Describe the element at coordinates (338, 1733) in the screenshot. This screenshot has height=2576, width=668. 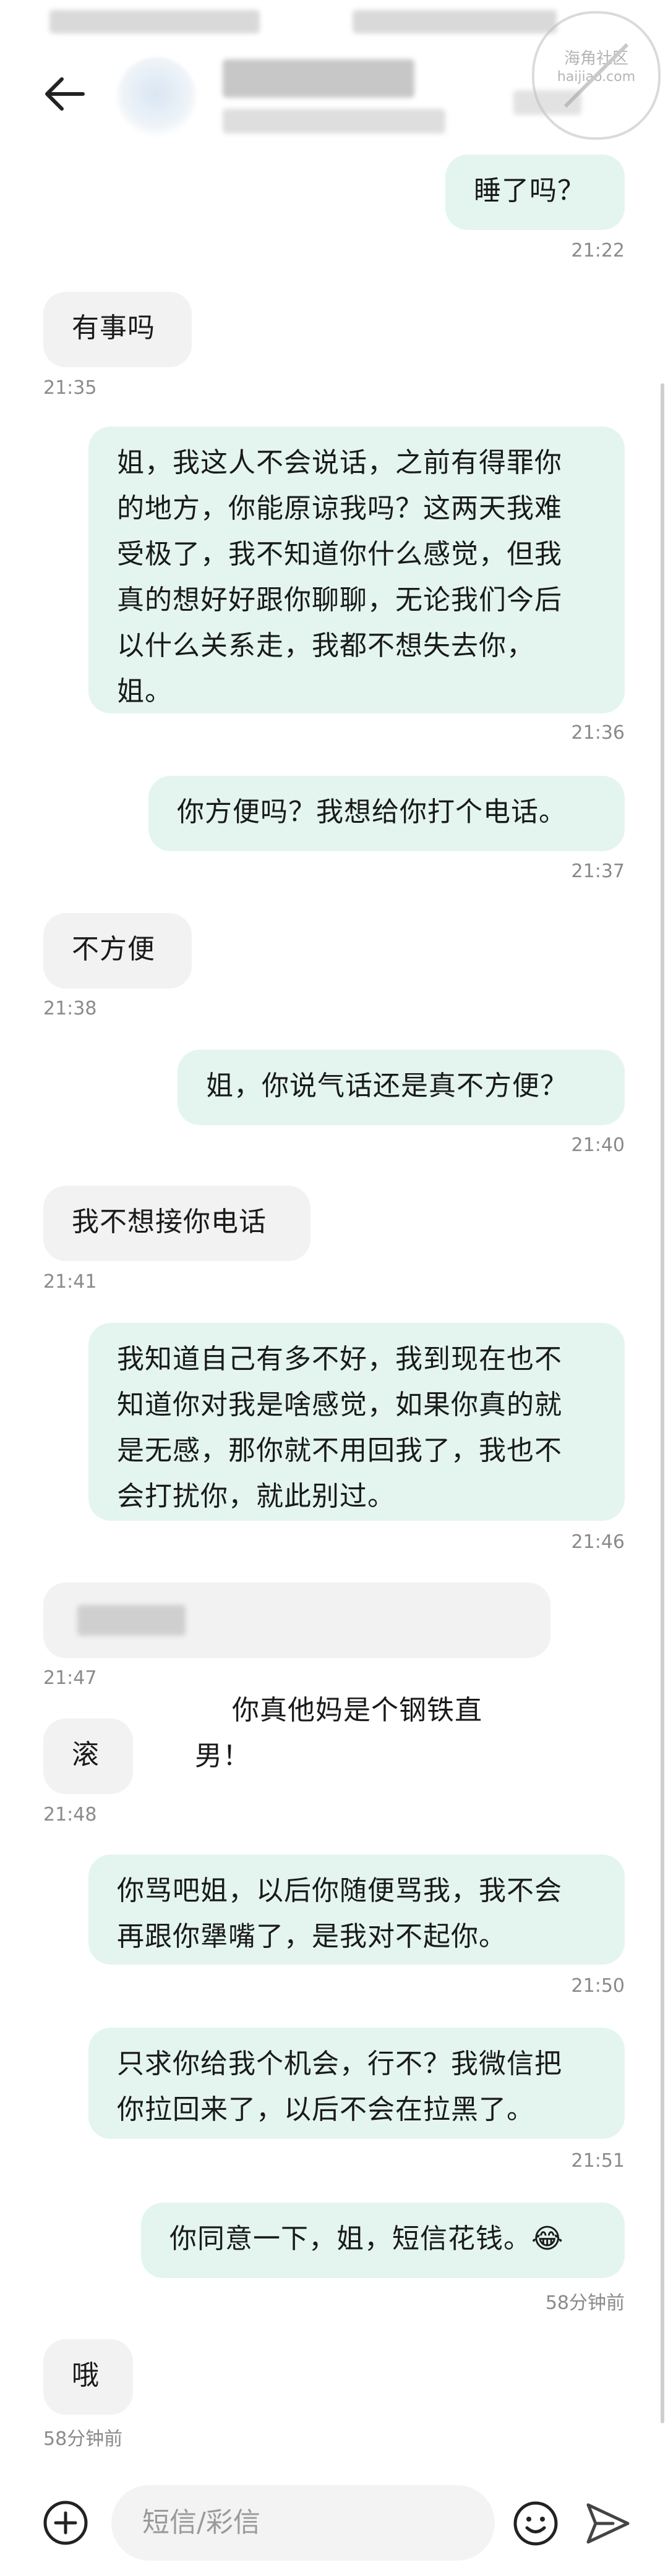
I see `message-text: 你真他妈是个钢铁直男！` at that location.